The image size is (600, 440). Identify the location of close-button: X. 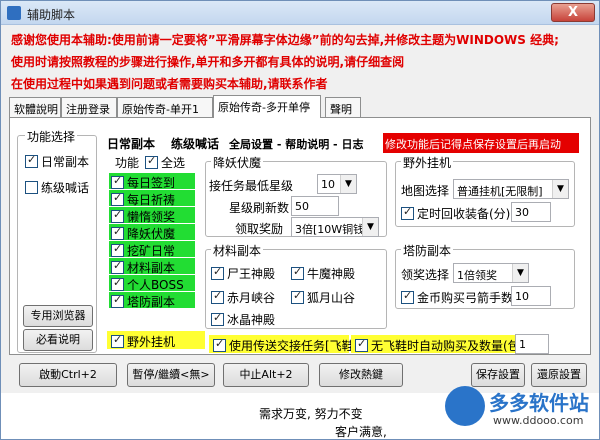
(573, 12).